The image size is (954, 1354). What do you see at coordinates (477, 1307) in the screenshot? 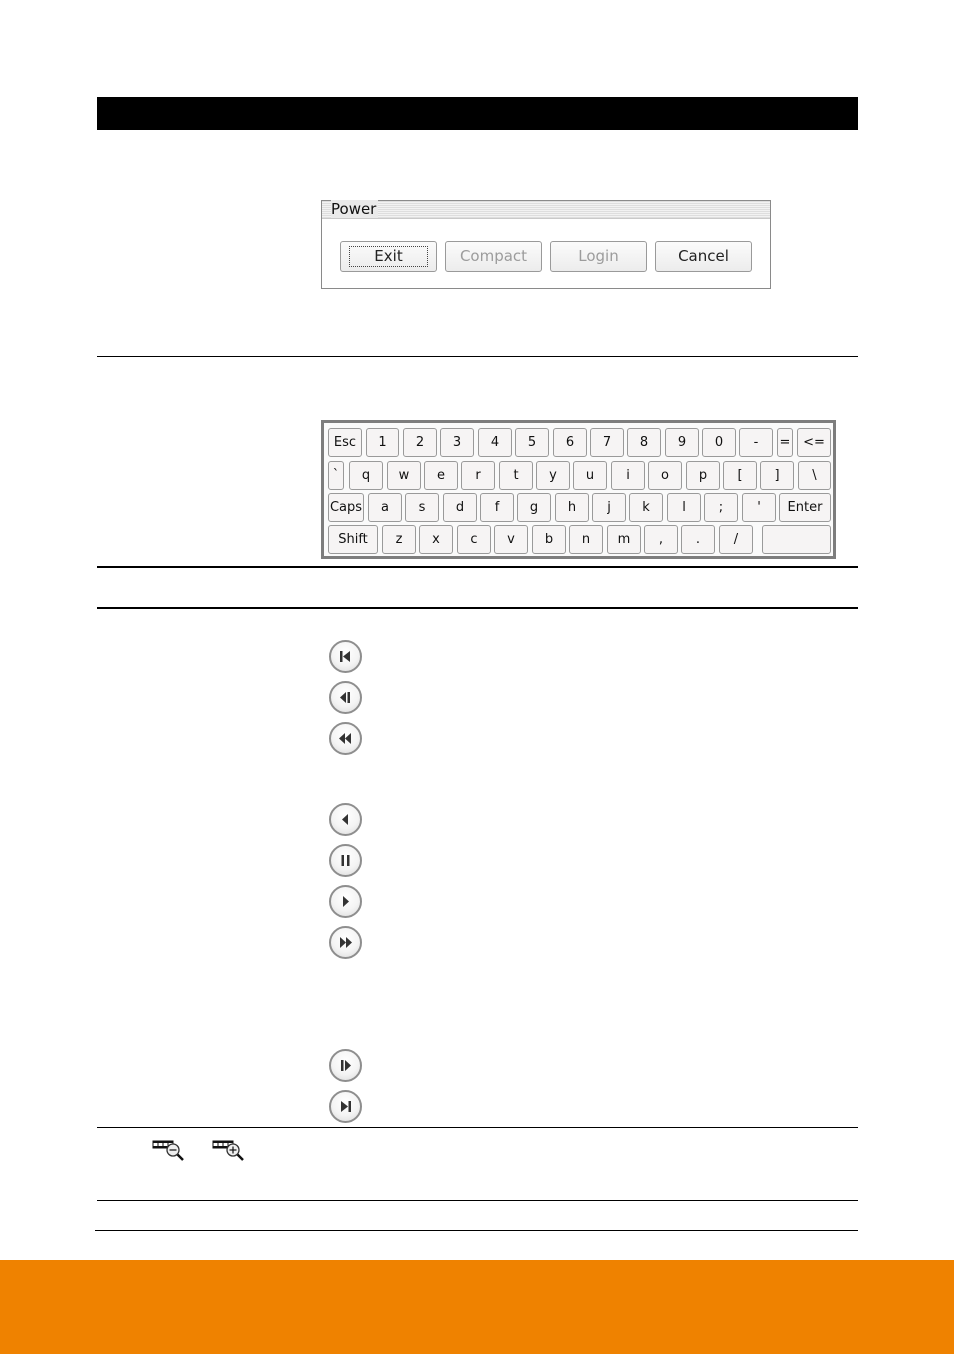
I see `footer-band` at bounding box center [477, 1307].